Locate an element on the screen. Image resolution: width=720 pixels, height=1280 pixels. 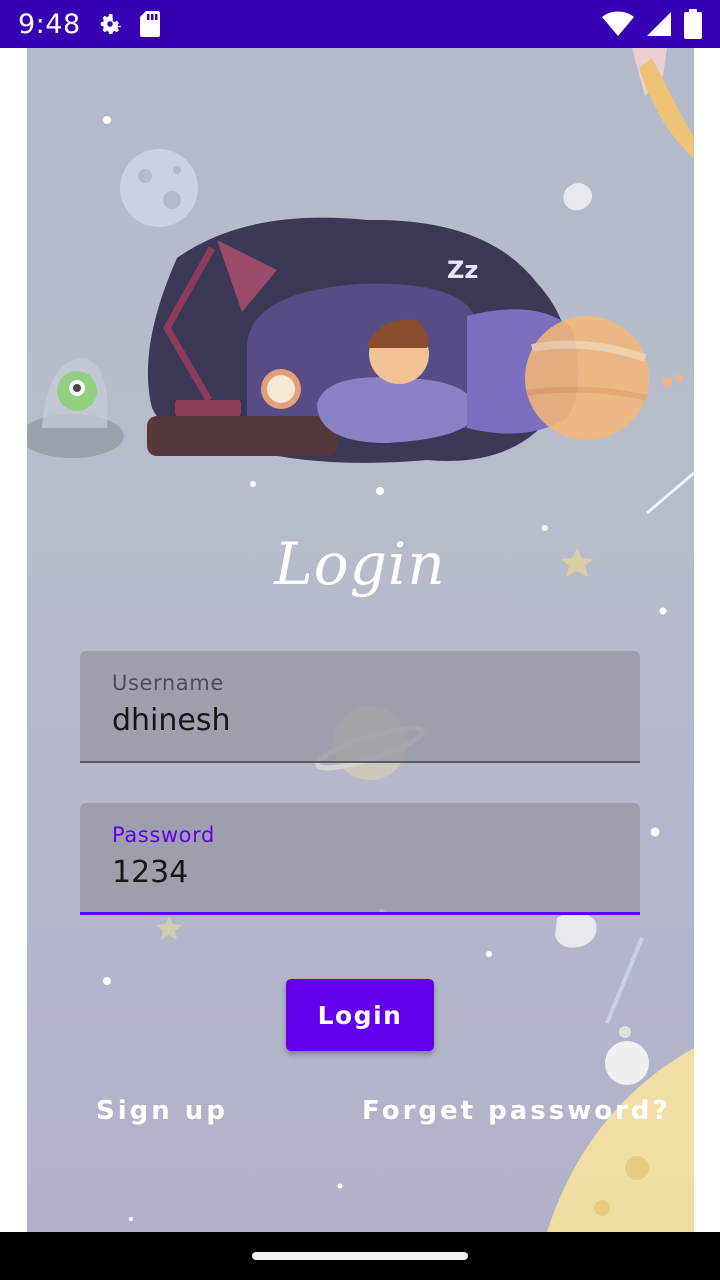
robot-illustration is located at coordinates (627, 1011).